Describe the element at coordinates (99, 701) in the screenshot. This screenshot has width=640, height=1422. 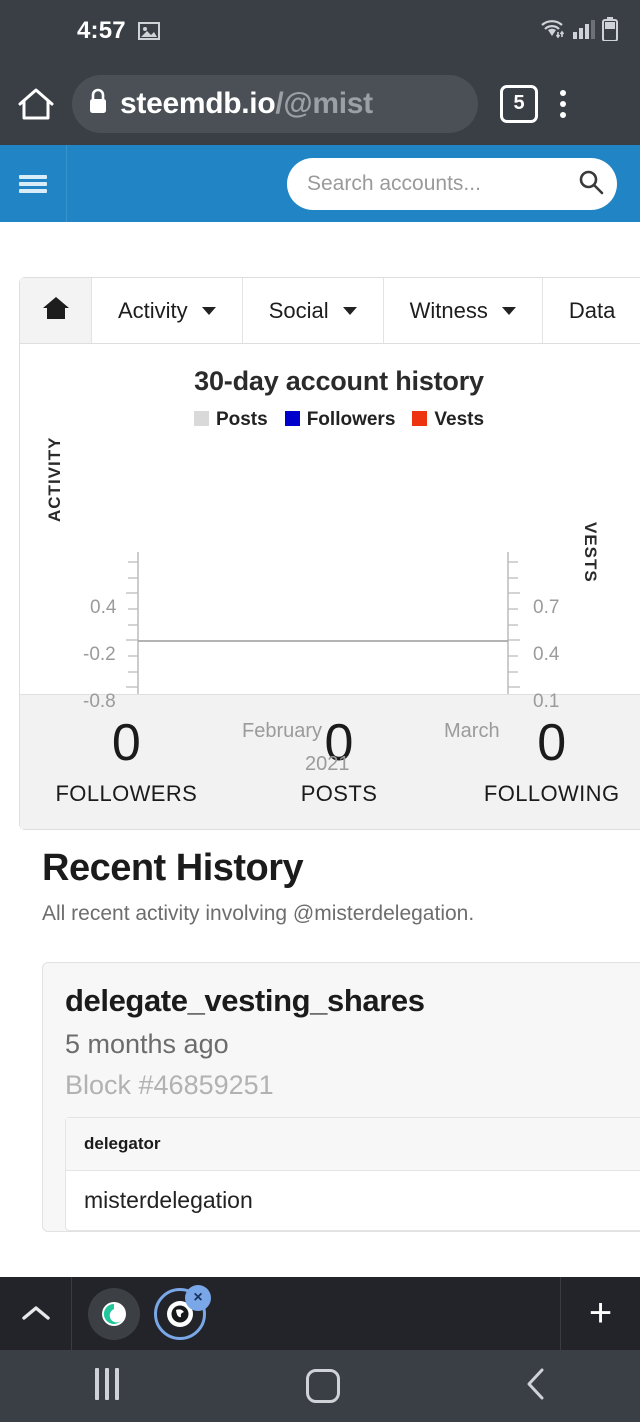
I see `ytick-2: -0.8` at that location.